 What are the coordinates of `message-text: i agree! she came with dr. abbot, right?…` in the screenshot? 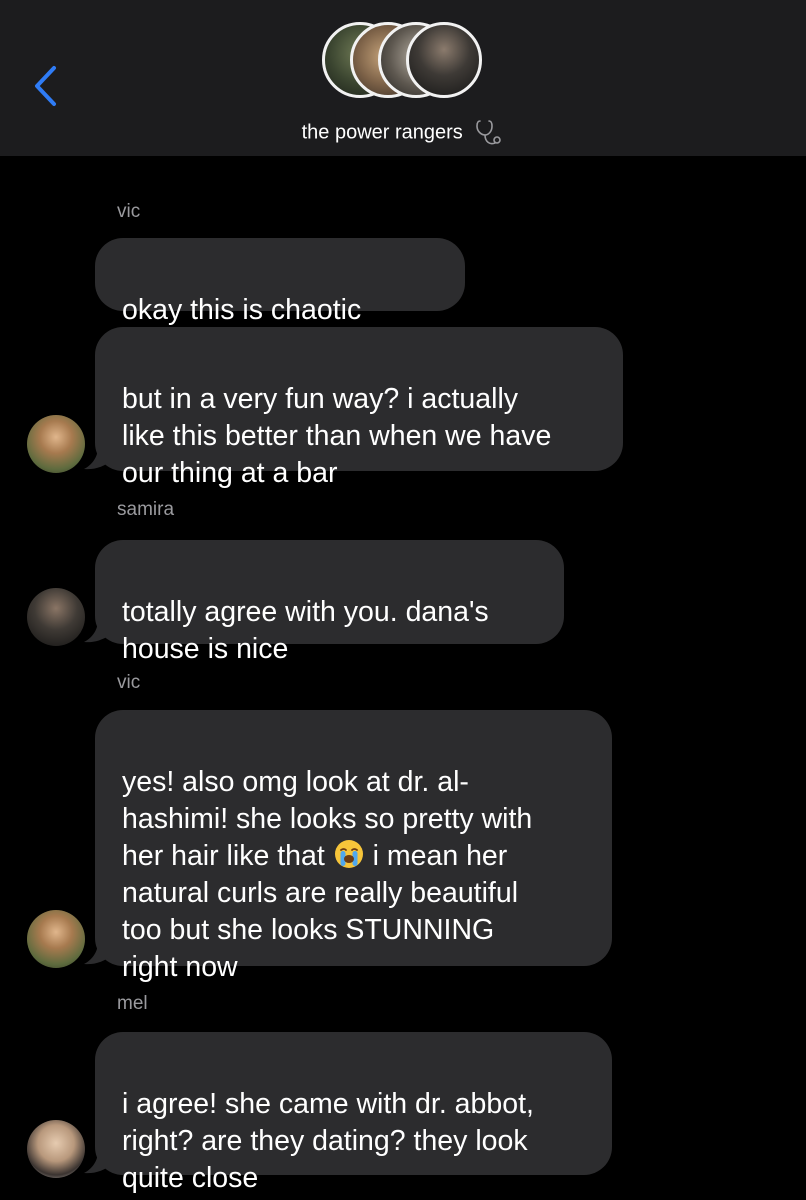 It's located at (328, 1141).